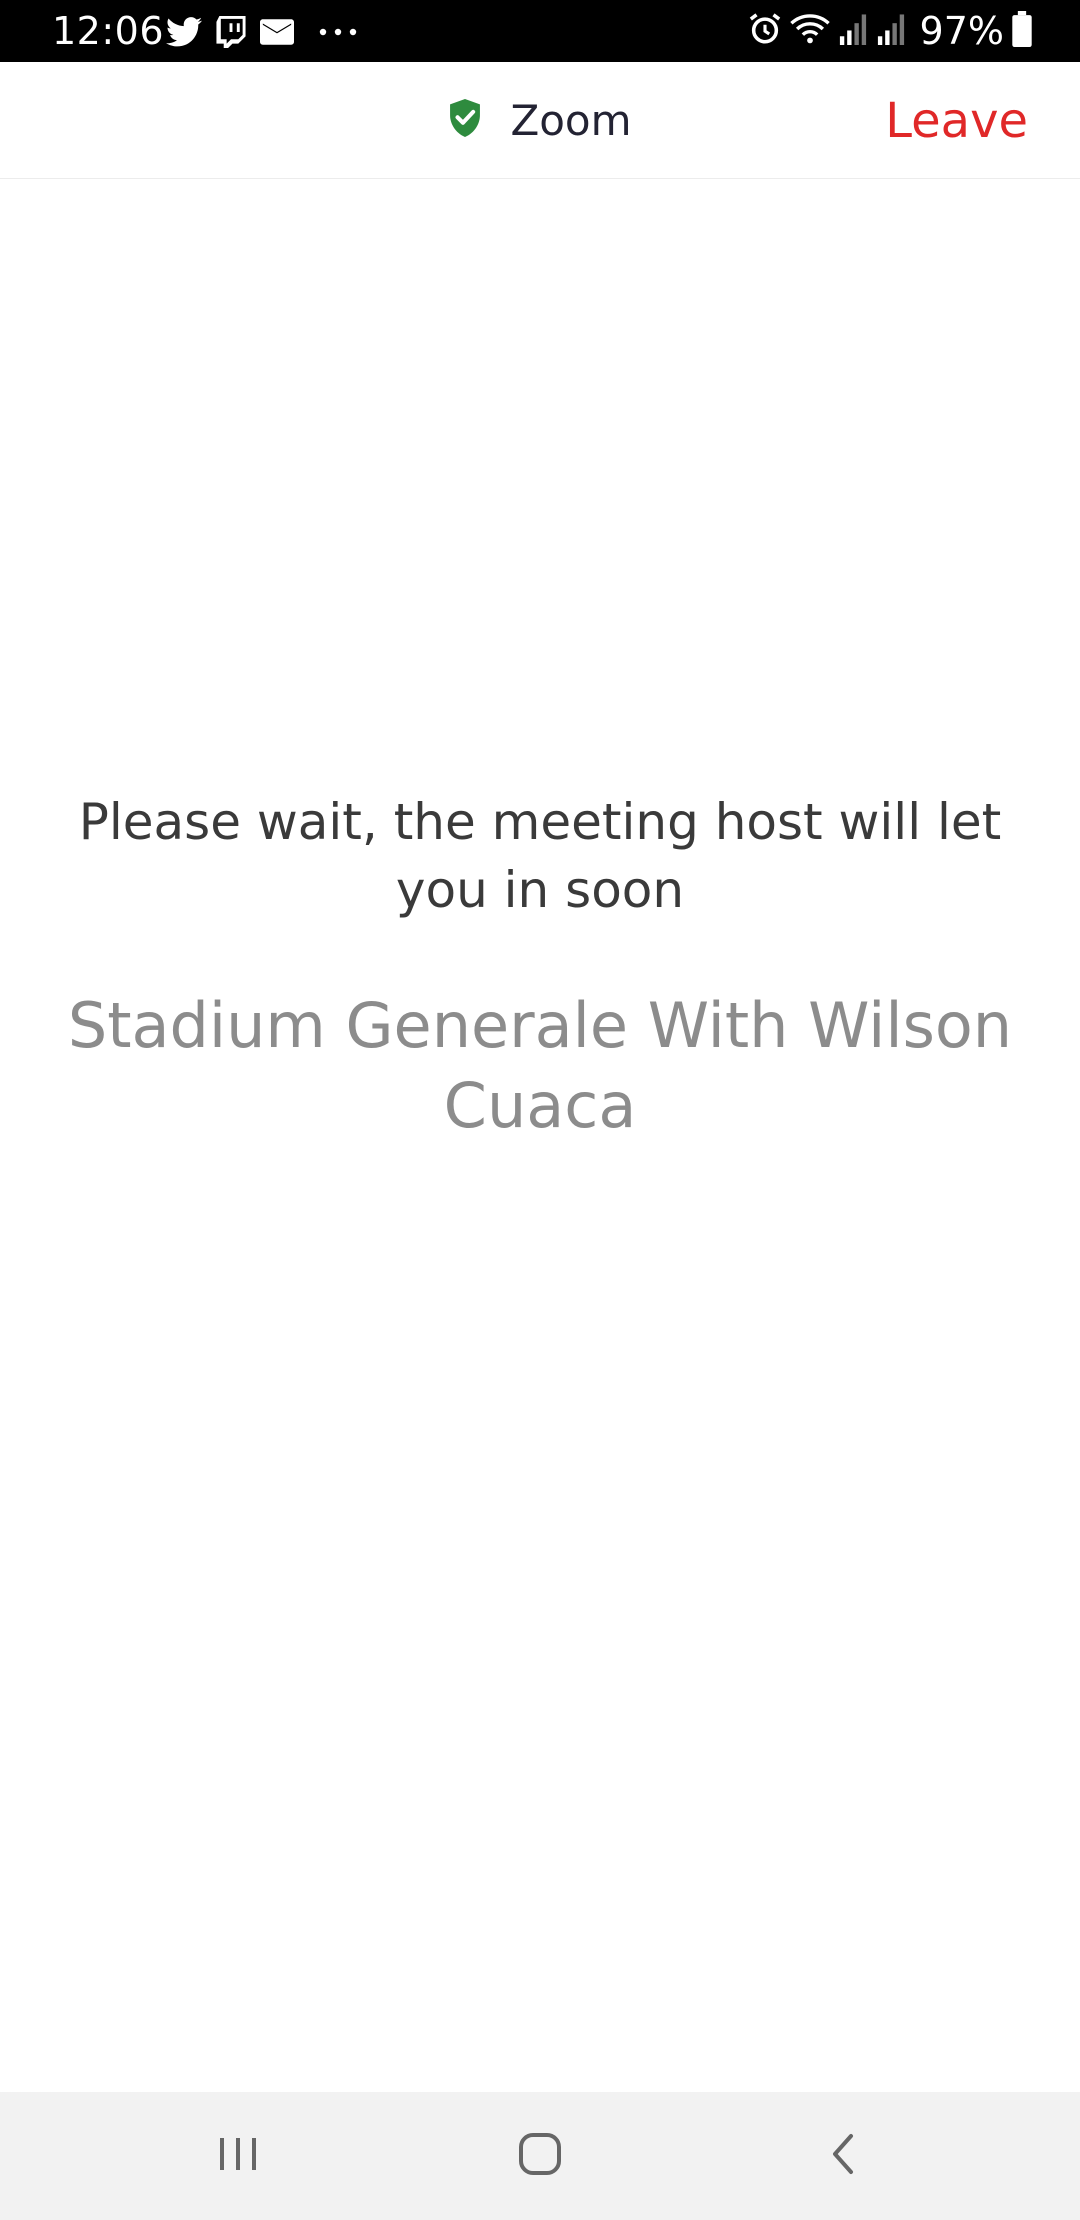 The image size is (1080, 2220). I want to click on home-icon, so click(540, 2156).